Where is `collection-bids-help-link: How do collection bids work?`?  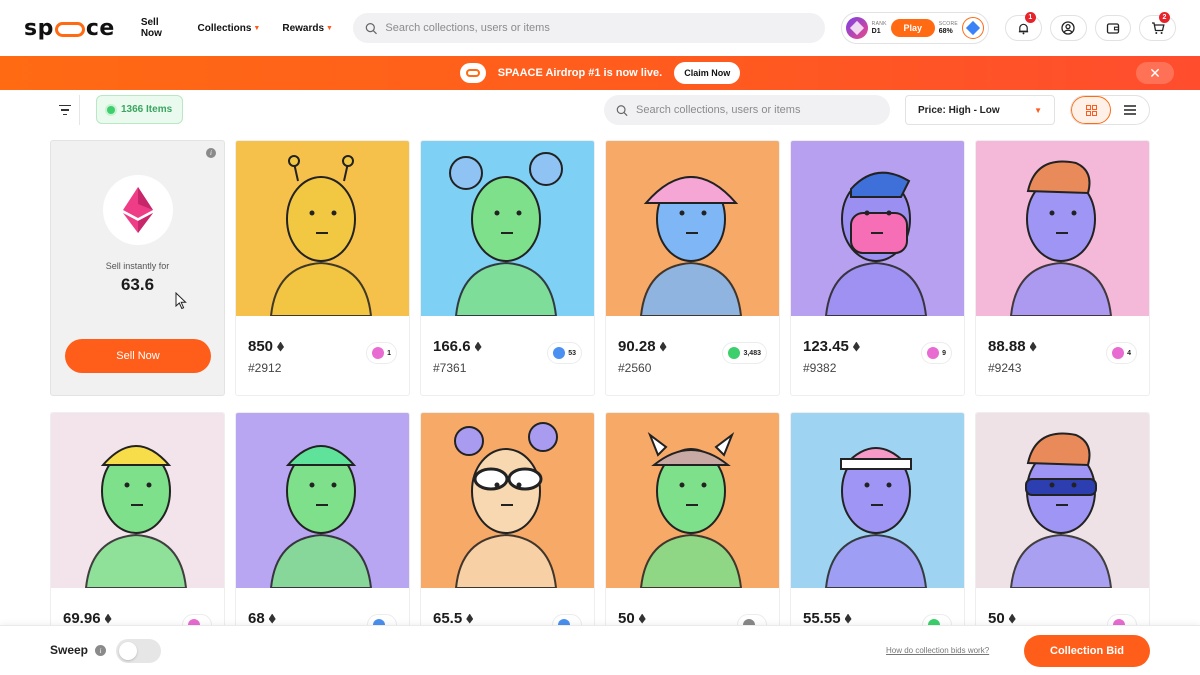
collection-bids-help-link: How do collection bids work? is located at coordinates (937, 650).